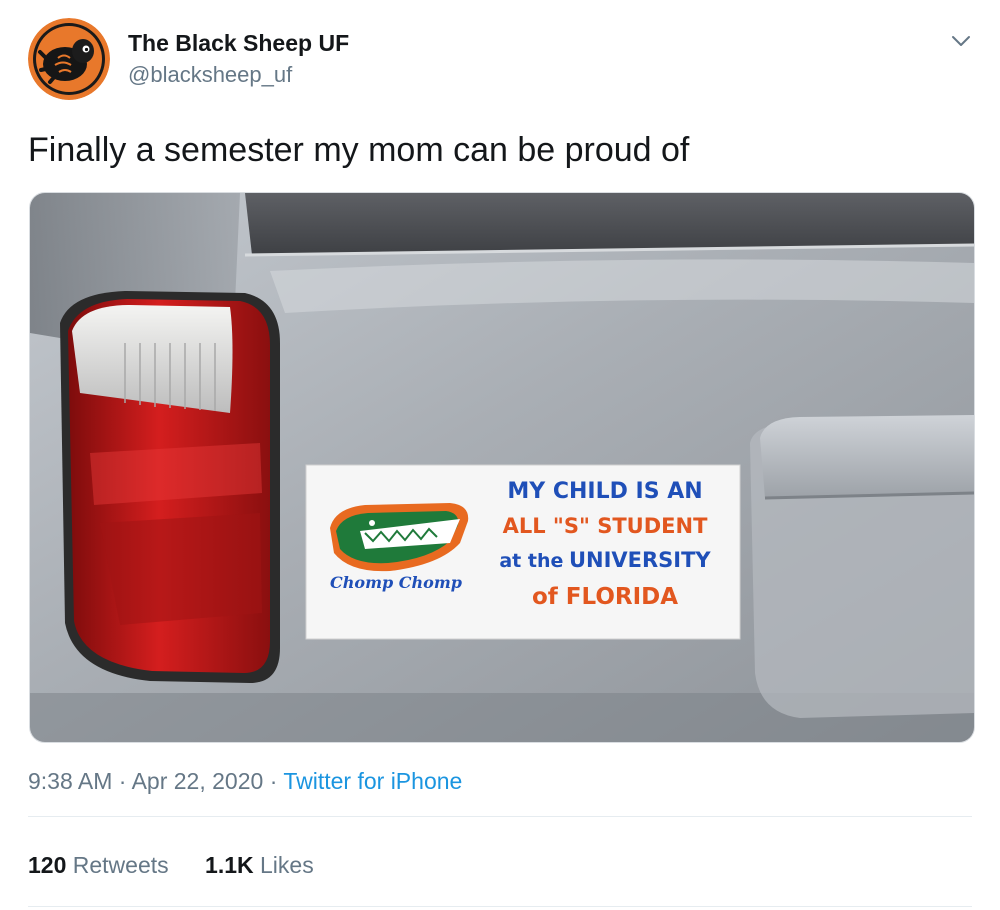 The height and width of the screenshot is (910, 1000). I want to click on sticker-line-3-suffix: UNIVERSITY, so click(639, 560).